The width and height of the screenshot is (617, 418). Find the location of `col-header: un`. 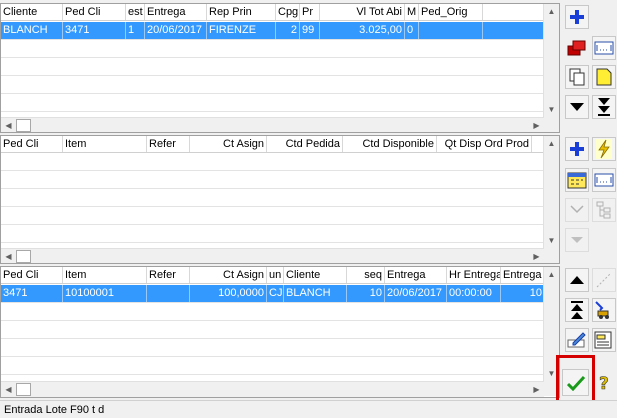

col-header: un is located at coordinates (275, 275).